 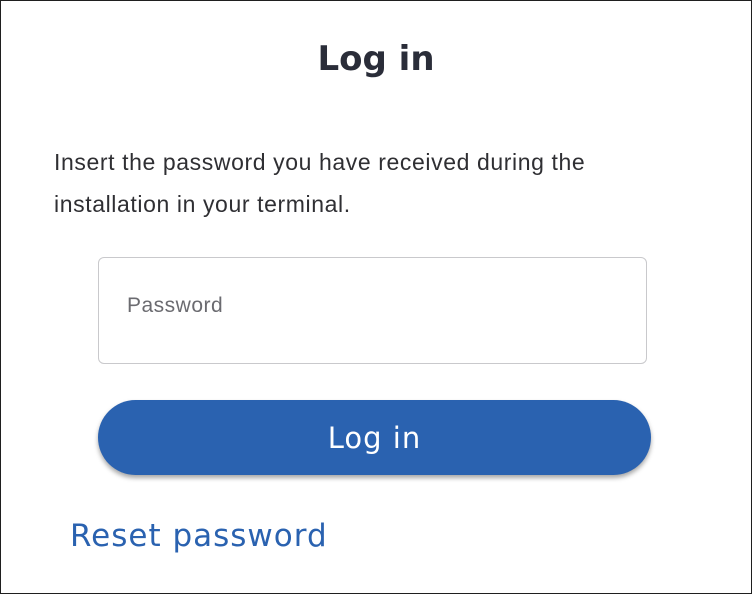 I want to click on password-field-container, so click(x=372, y=310).